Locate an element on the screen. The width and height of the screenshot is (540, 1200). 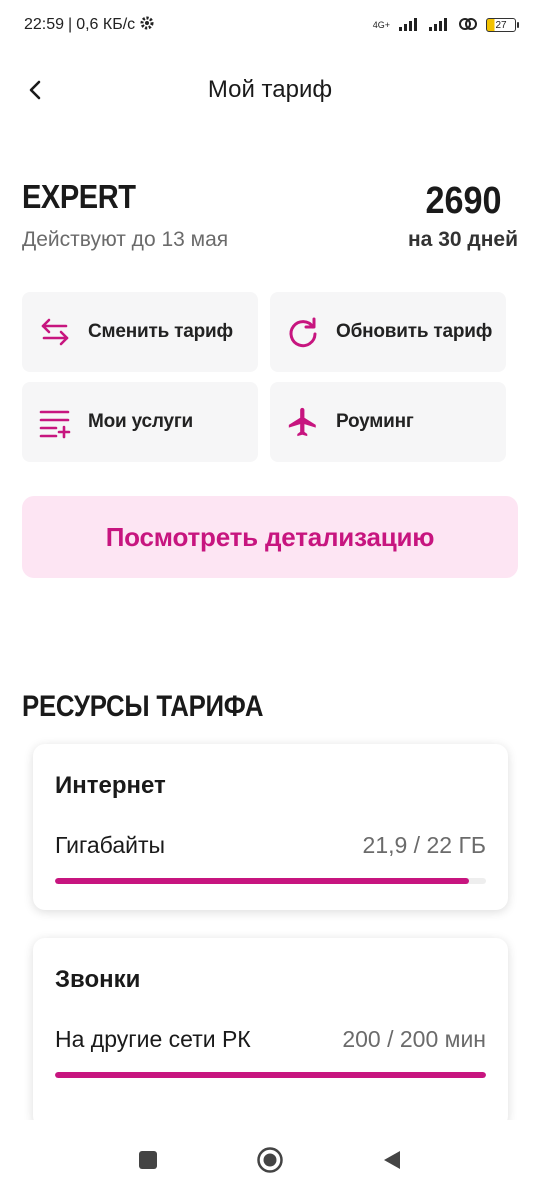
refresh-icon is located at coordinates (303, 332).